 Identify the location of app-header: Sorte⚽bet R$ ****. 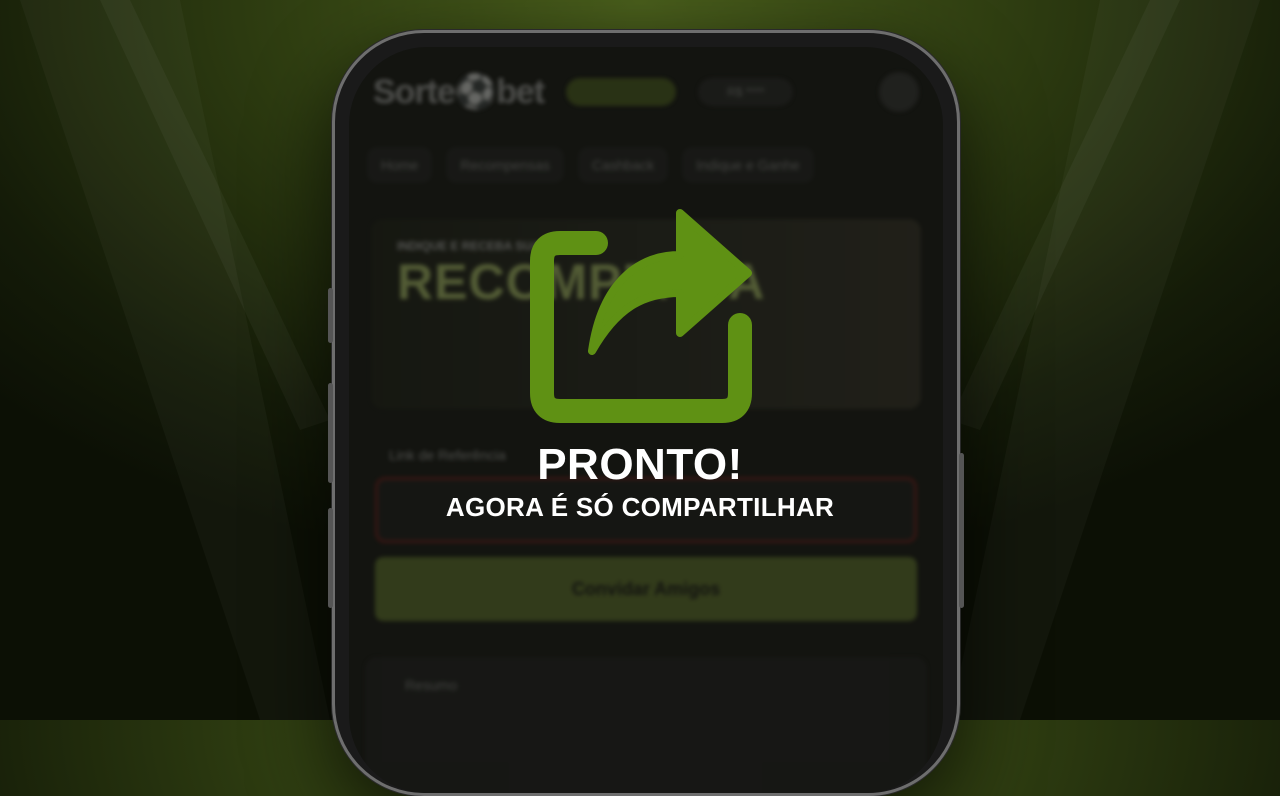
(646, 92).